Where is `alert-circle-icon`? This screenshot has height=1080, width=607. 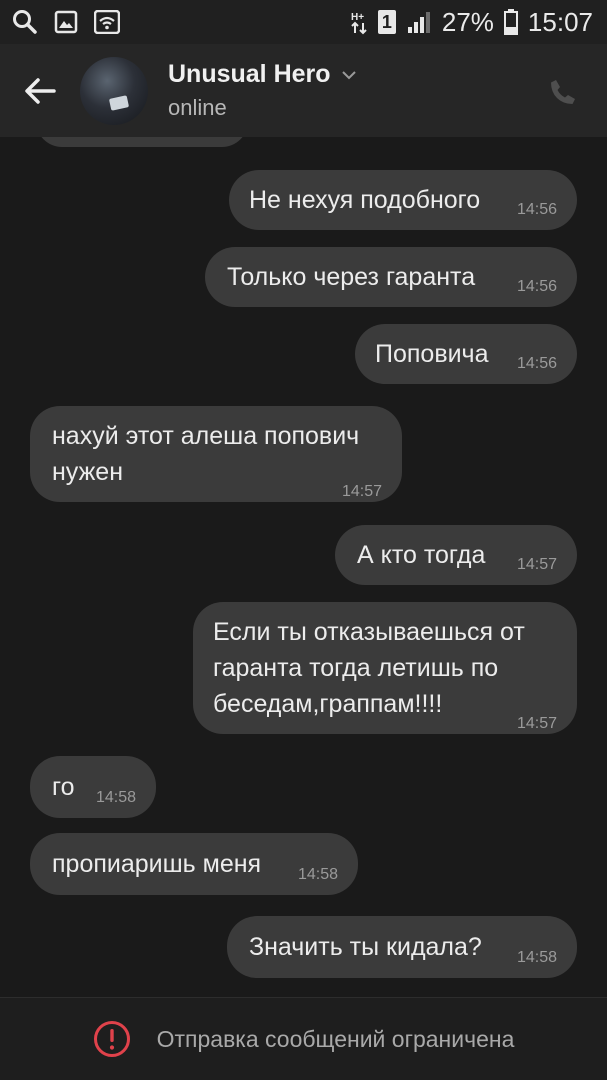 alert-circle-icon is located at coordinates (111, 1039).